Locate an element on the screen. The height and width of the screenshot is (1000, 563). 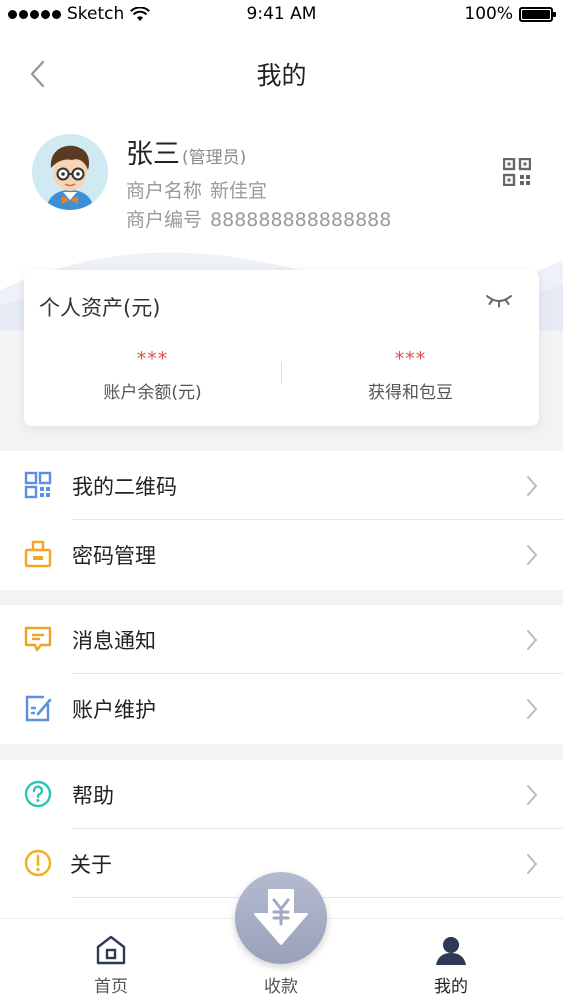
status-bar: Sketch 9:41 AM 100% is located at coordinates (281, 15).